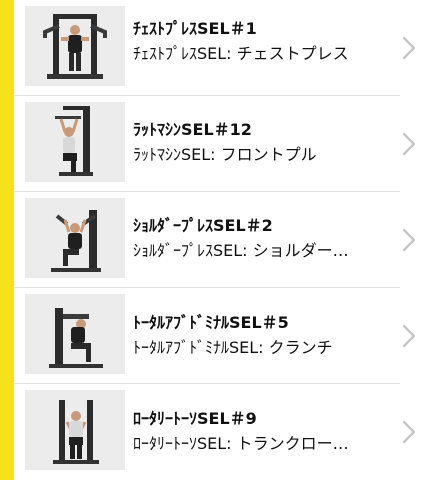  What do you see at coordinates (264, 142) in the screenshot?
I see `item-text: ﾗｯﾄﾏｼﾝSEL＃12 ﾗｯﾄﾏｼﾝSEL: フロントプル` at bounding box center [264, 142].